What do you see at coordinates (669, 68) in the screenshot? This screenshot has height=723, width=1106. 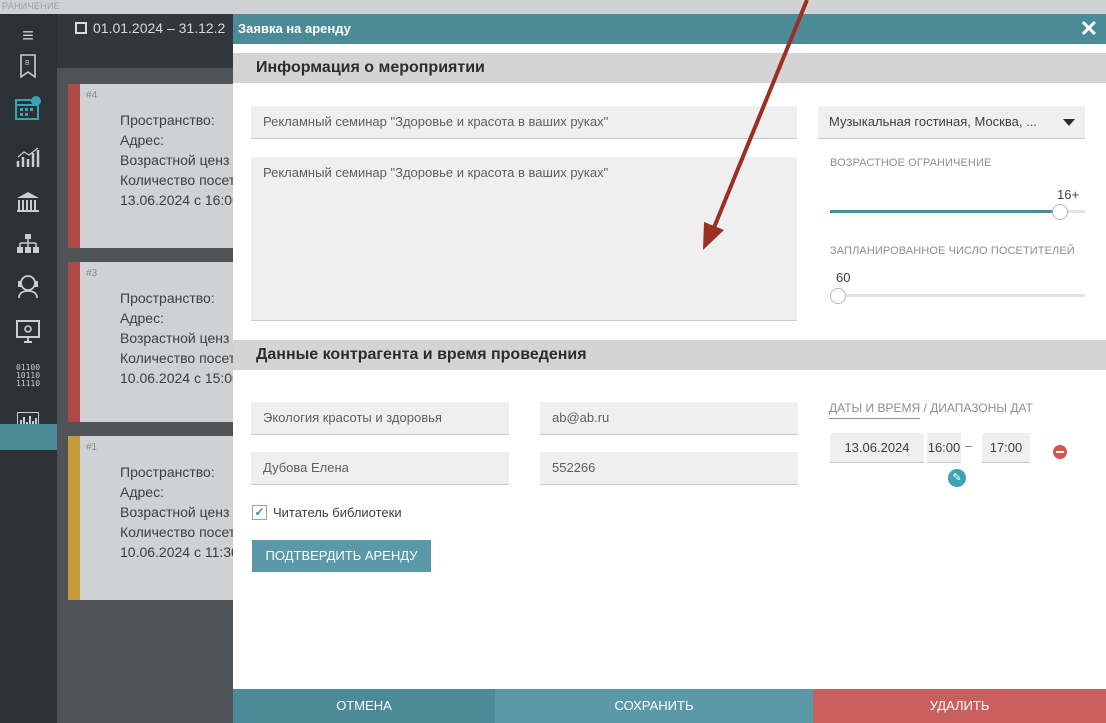 I see `section-event-info: Информация о мероприятии` at bounding box center [669, 68].